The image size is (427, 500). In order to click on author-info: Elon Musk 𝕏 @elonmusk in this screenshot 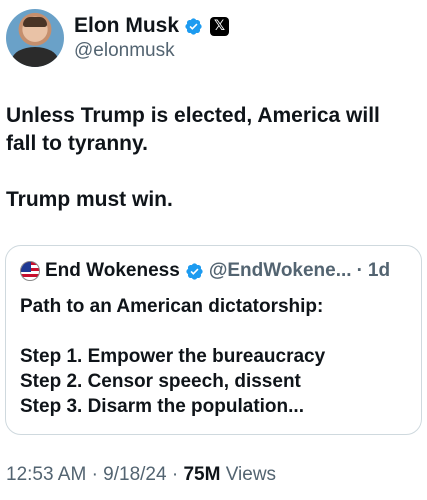, I will do `click(152, 38)`.